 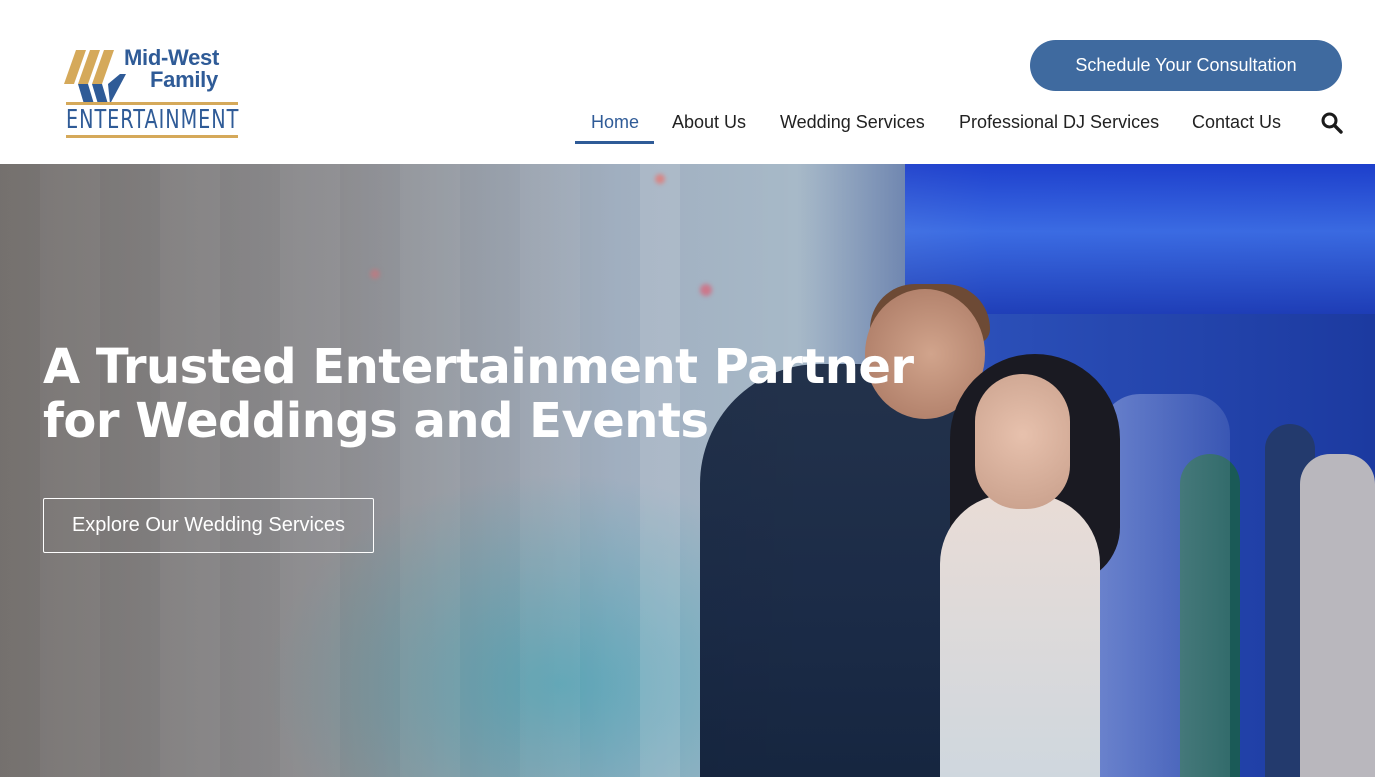 I want to click on nav-item-about-us: About Us, so click(x=709, y=124).